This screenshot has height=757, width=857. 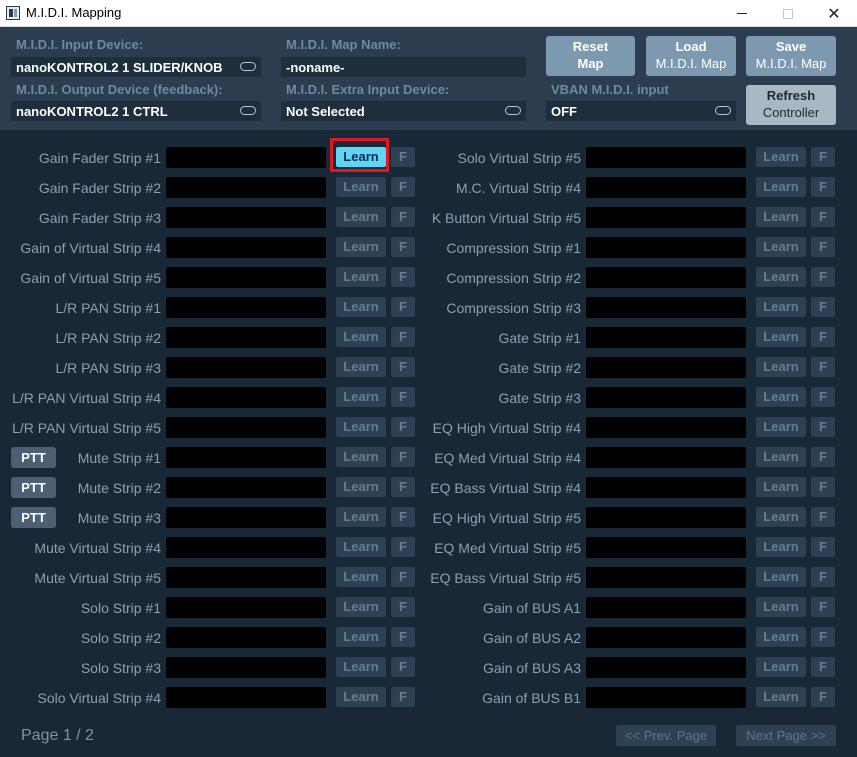 What do you see at coordinates (403, 111) in the screenshot?
I see `extra-input-select: Not Selected` at bounding box center [403, 111].